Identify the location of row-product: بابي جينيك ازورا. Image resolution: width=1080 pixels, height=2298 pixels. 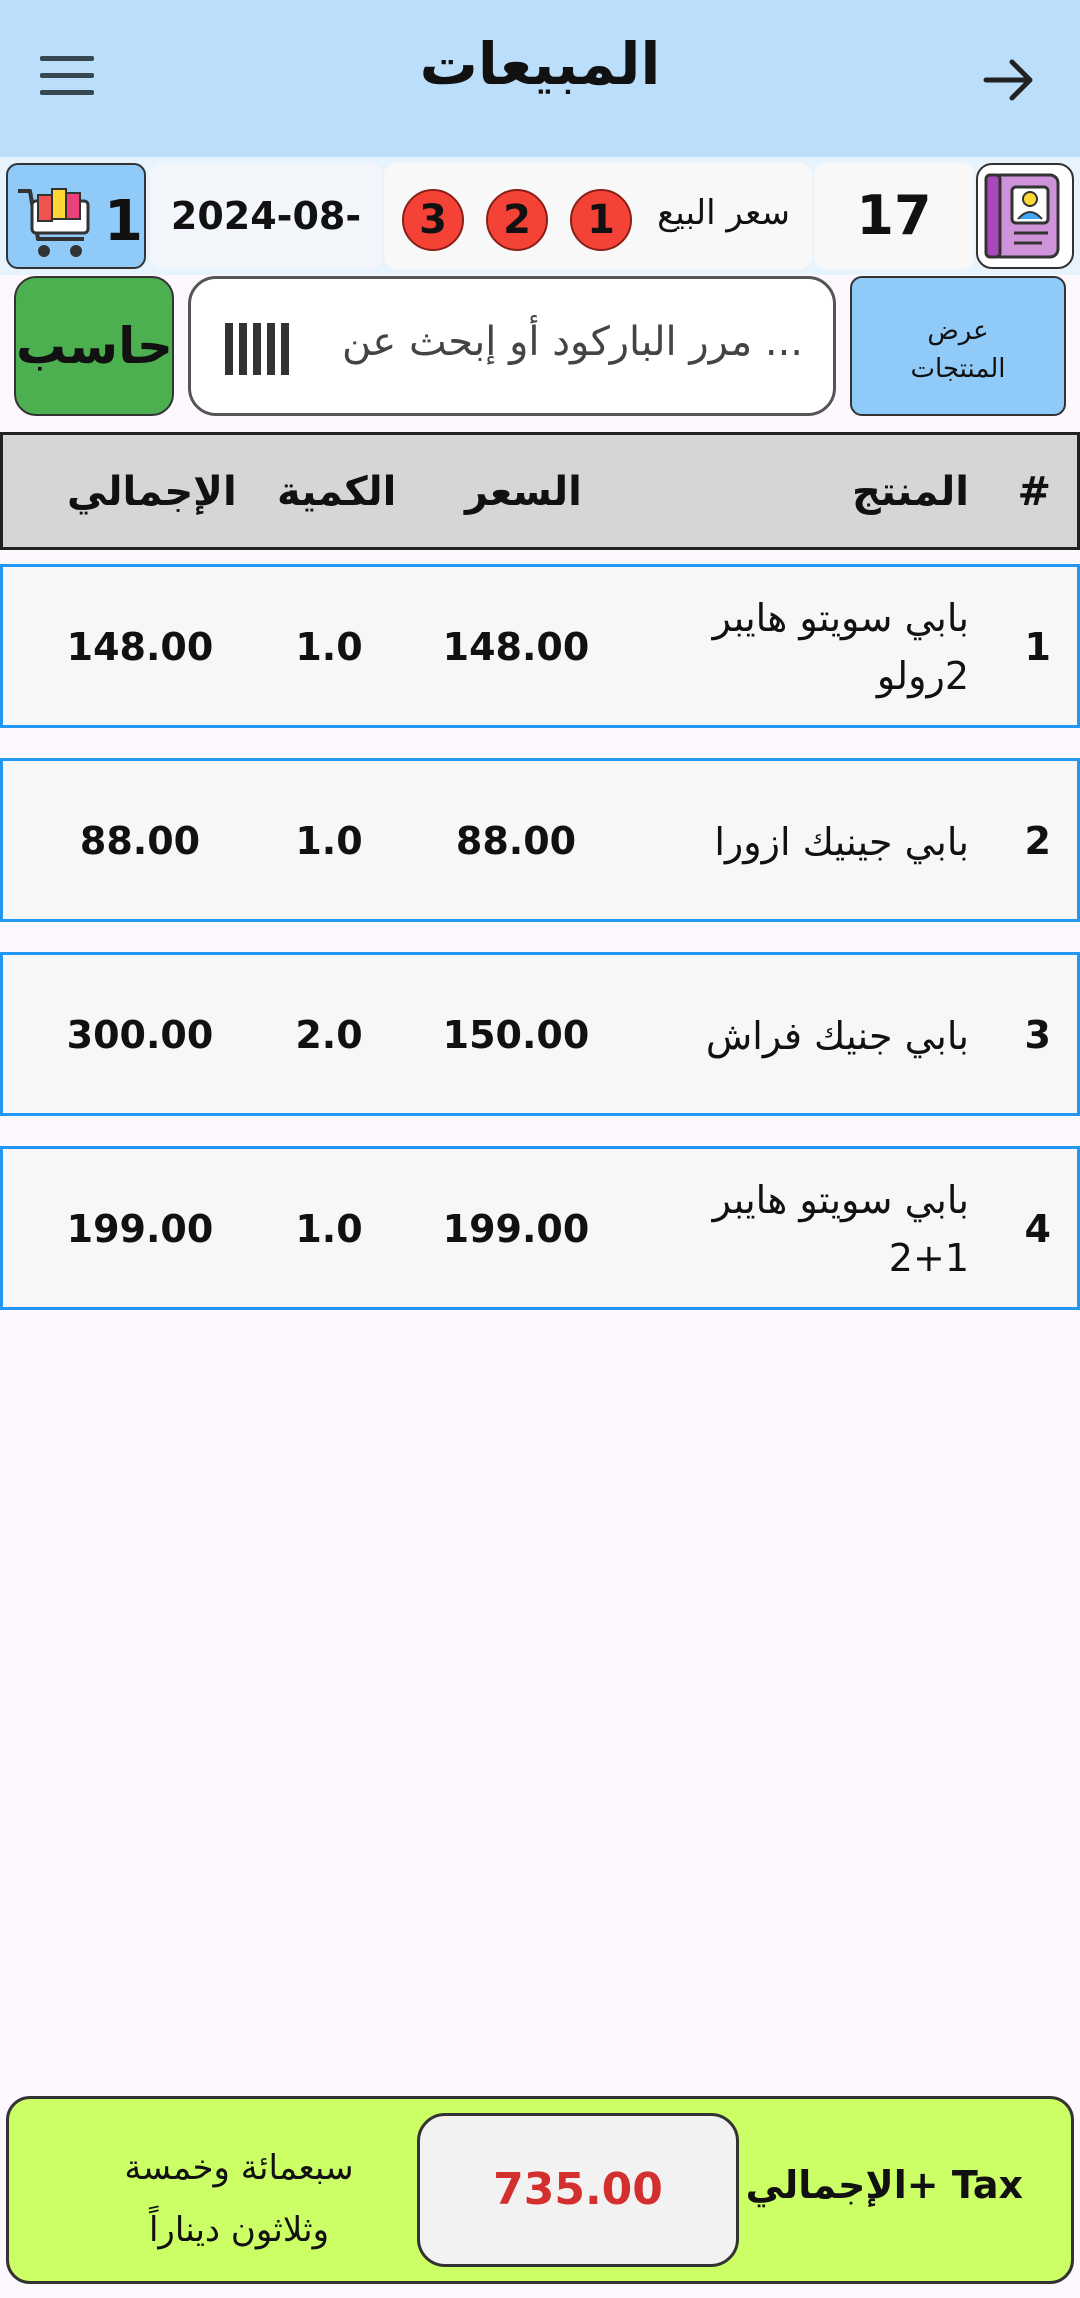
(841, 842).